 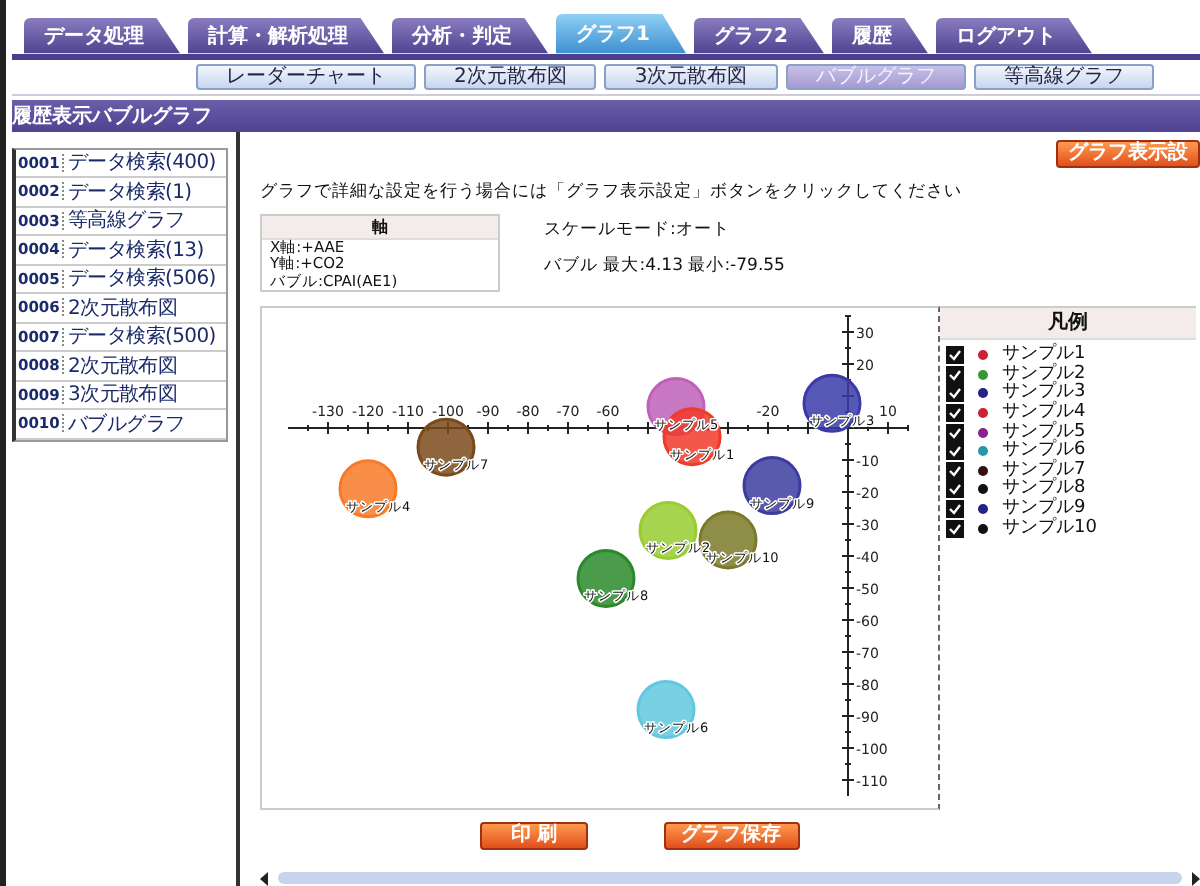 I want to click on nav-tab: 計算・解析処理, so click(x=286, y=35).